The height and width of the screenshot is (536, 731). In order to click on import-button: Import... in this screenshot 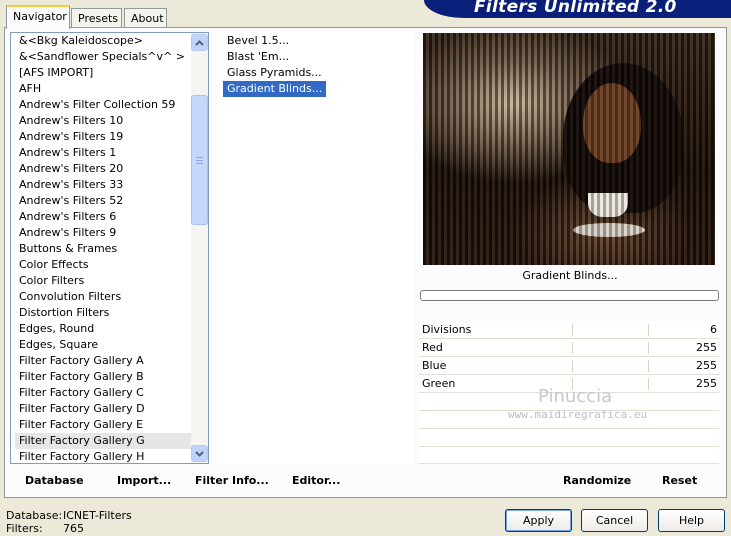, I will do `click(144, 480)`.